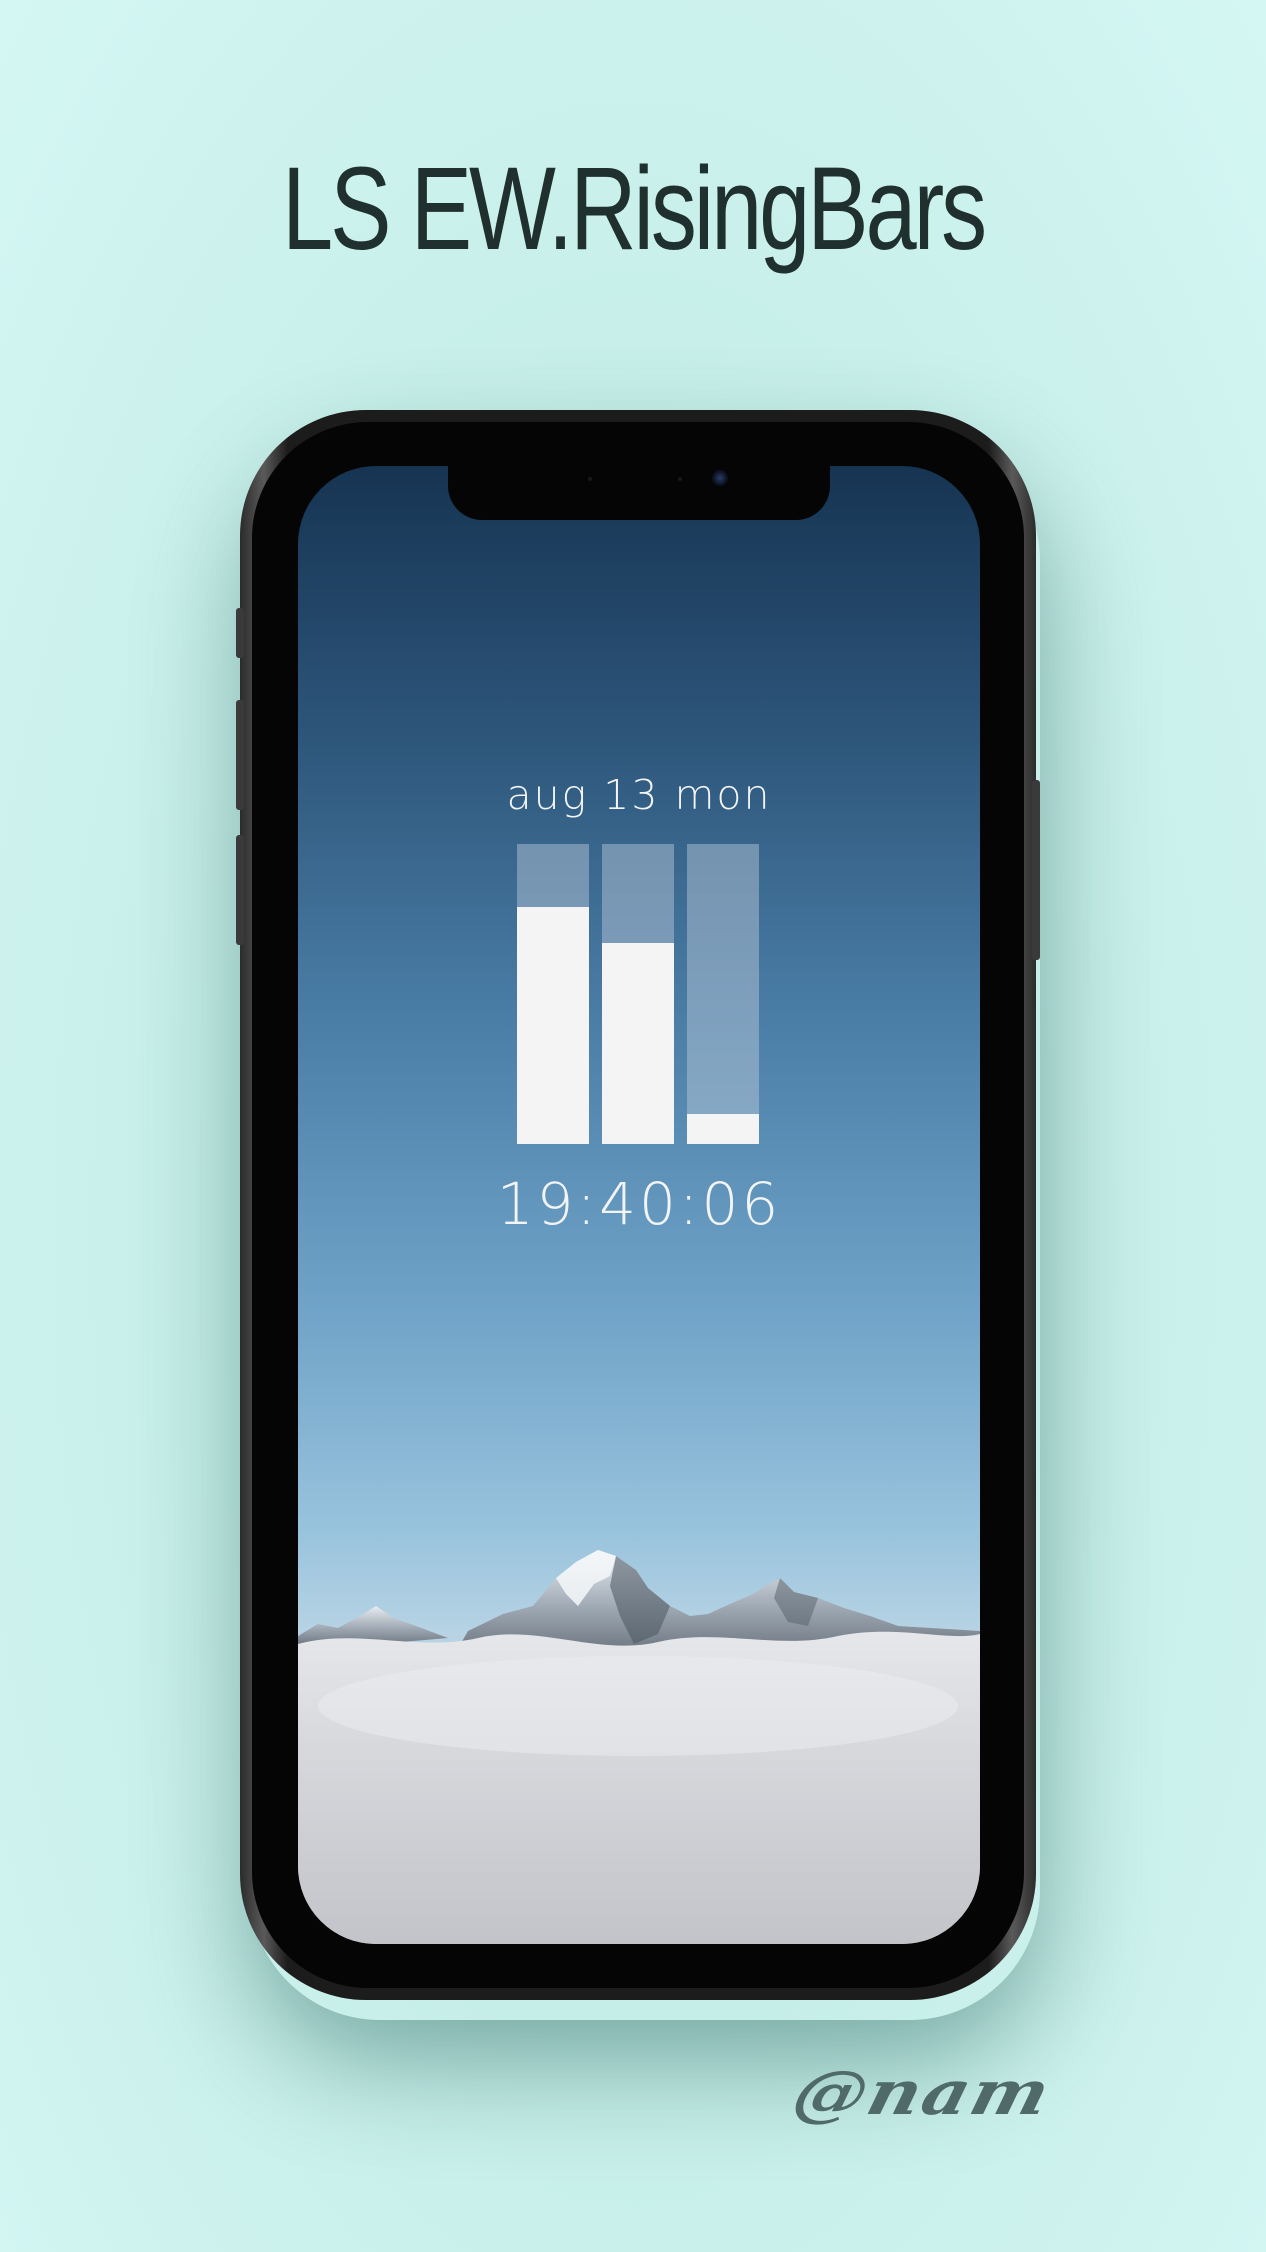 Image resolution: width=1266 pixels, height=2252 pixels. What do you see at coordinates (723, 1129) in the screenshot?
I see `seconds-bar-fill` at bounding box center [723, 1129].